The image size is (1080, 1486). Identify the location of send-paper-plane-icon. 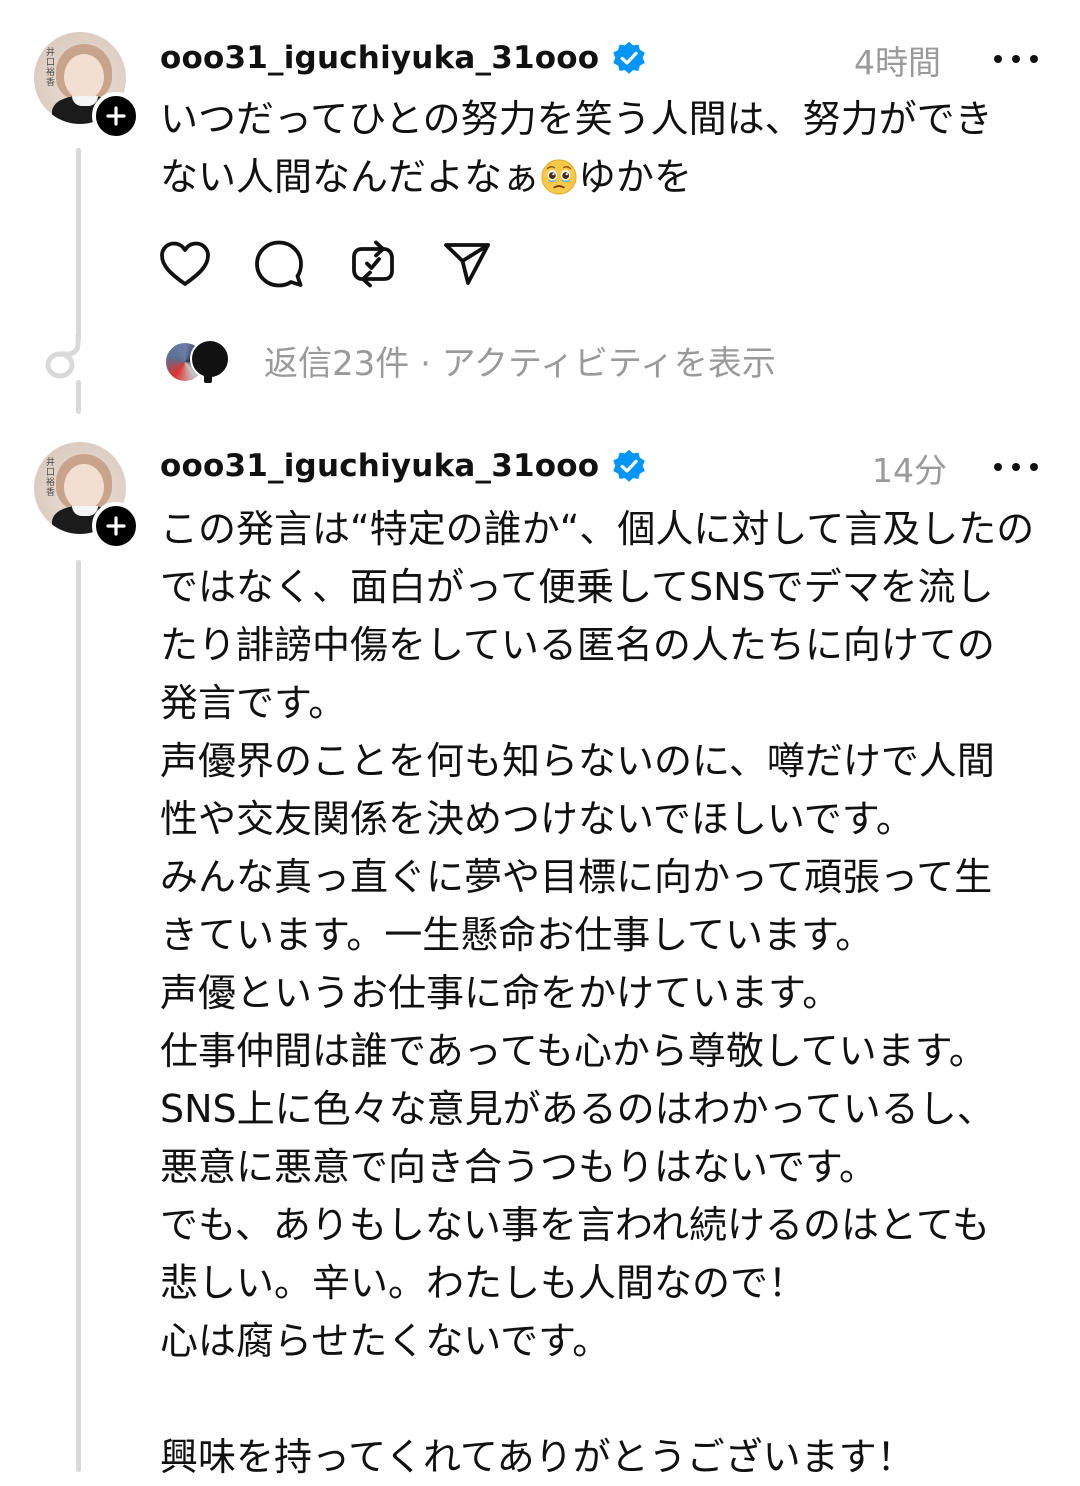
(467, 264).